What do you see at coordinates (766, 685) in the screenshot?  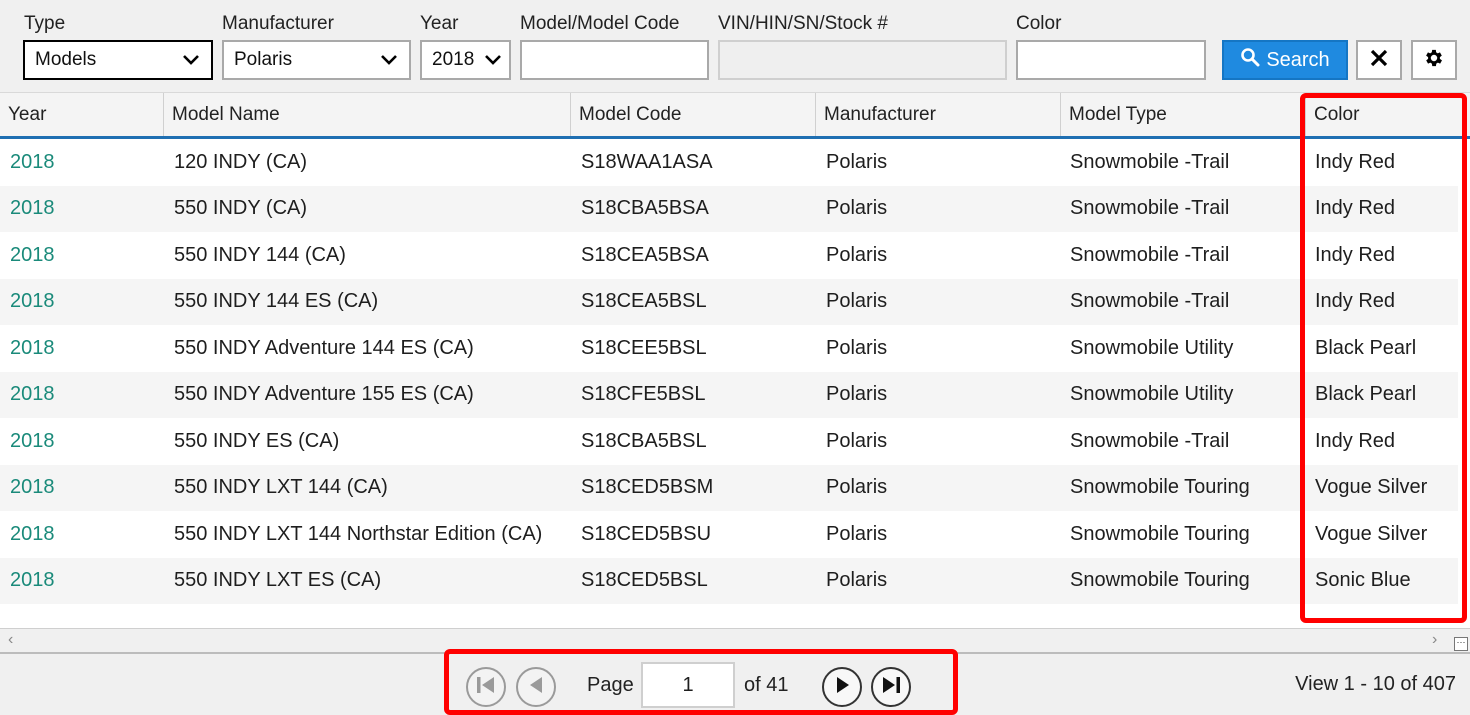 I see `page-count-label: of 41` at bounding box center [766, 685].